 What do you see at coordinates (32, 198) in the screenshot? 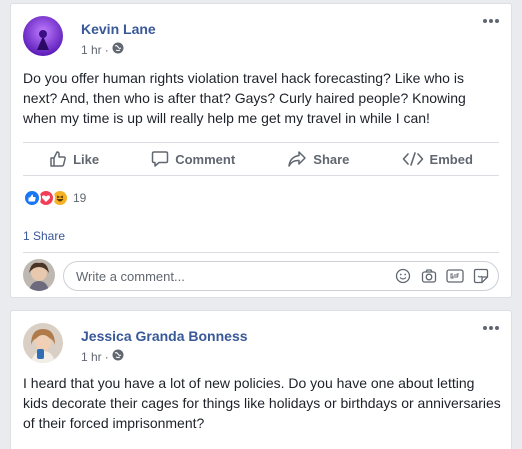
I see `like-reaction-icon` at bounding box center [32, 198].